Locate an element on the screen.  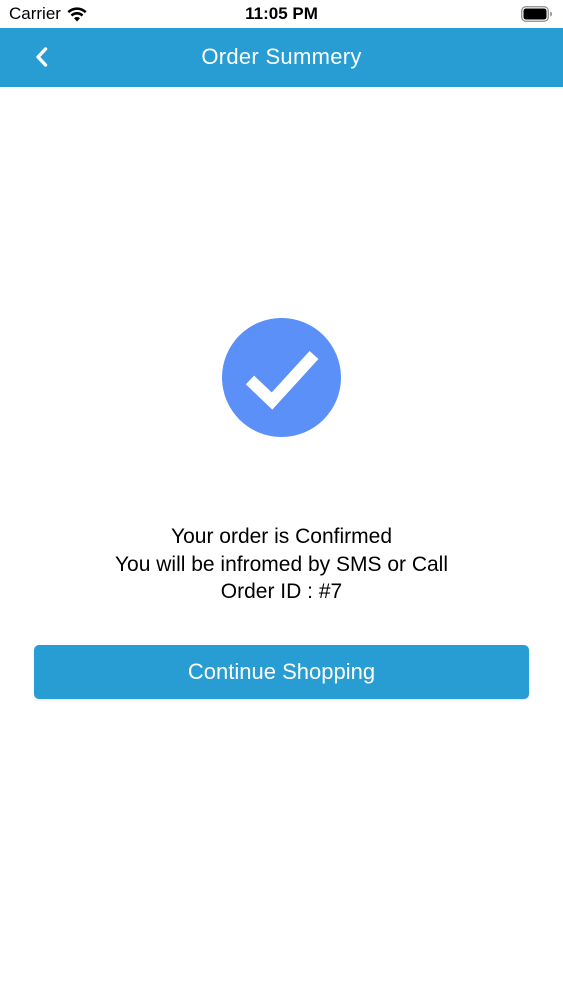
status-time: 11:05 PM is located at coordinates (281, 13).